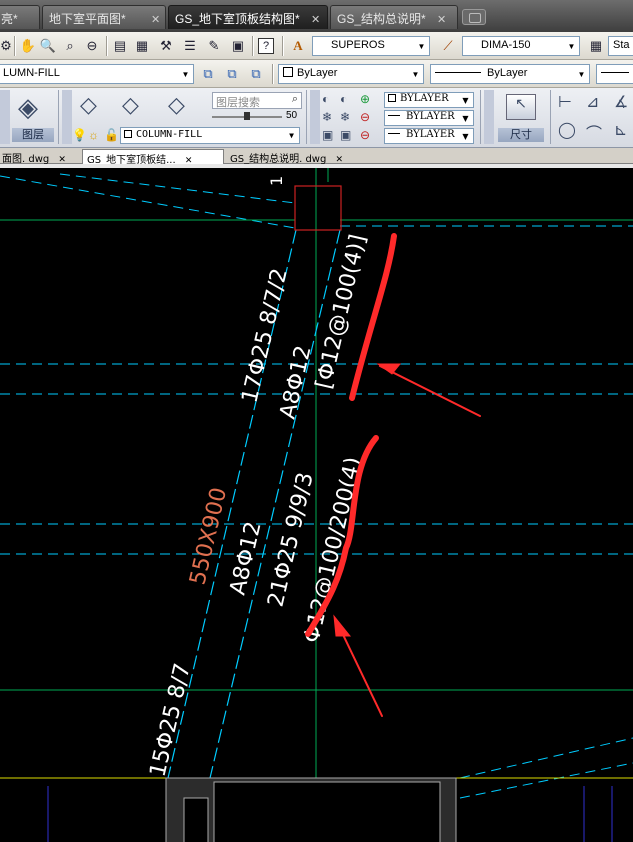 This screenshot has width=633, height=842. What do you see at coordinates (256, 74) in the screenshot?
I see `layer-states-icon: ⧉` at bounding box center [256, 74].